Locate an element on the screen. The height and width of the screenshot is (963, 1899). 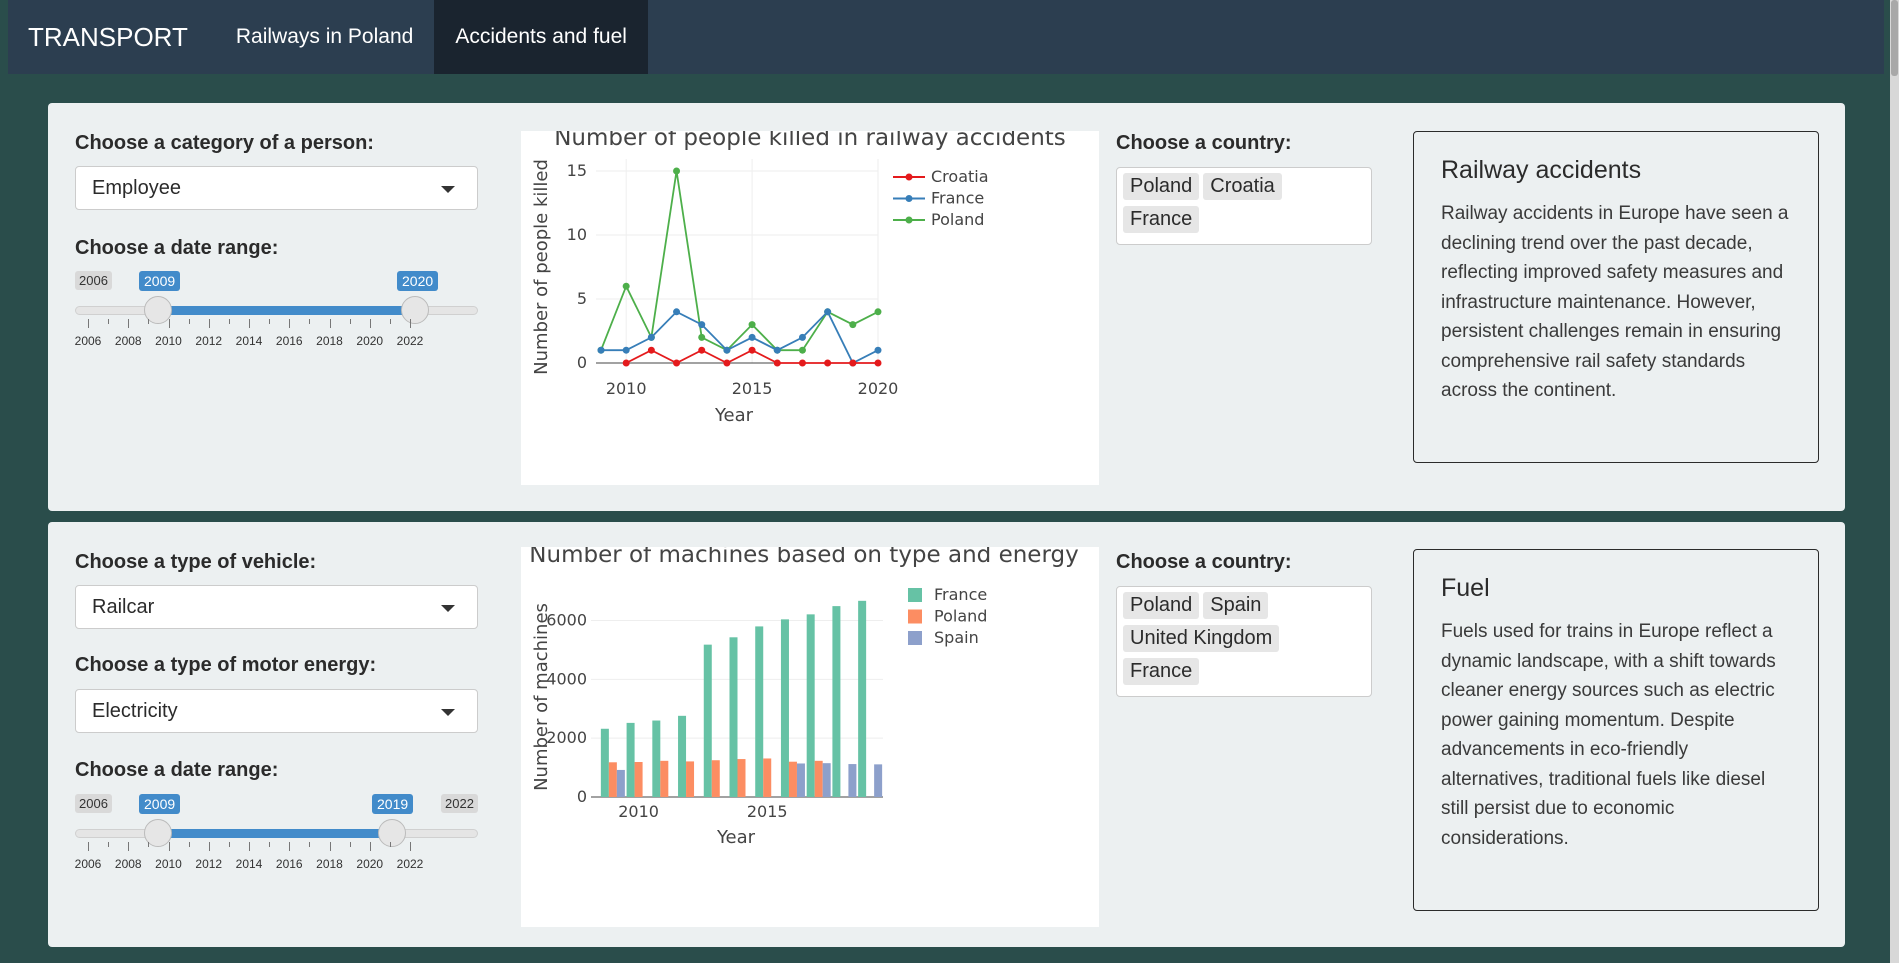
legend-label-poland: Poland is located at coordinates (957, 219).